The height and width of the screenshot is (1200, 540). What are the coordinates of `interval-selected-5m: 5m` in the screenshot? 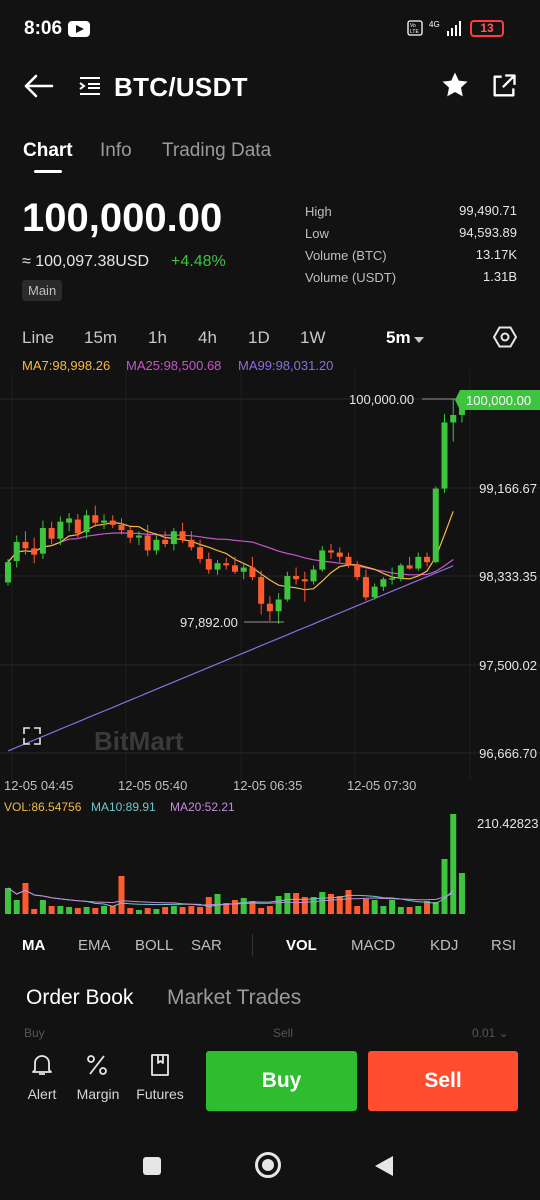 It's located at (398, 338).